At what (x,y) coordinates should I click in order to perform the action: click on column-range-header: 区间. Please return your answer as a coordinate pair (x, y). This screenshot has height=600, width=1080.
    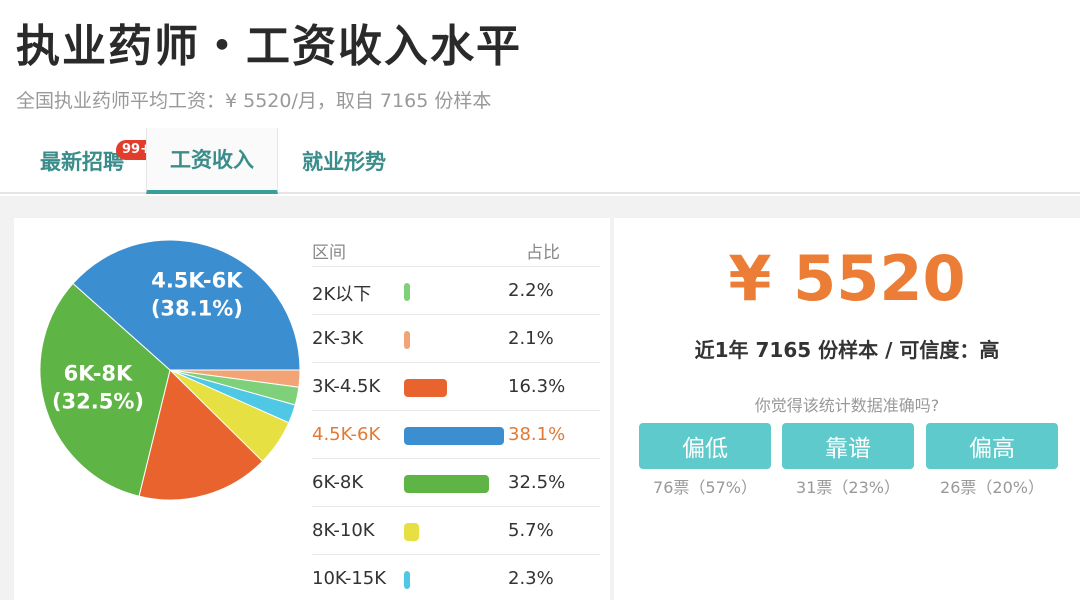
    Looking at the image, I should click on (329, 253).